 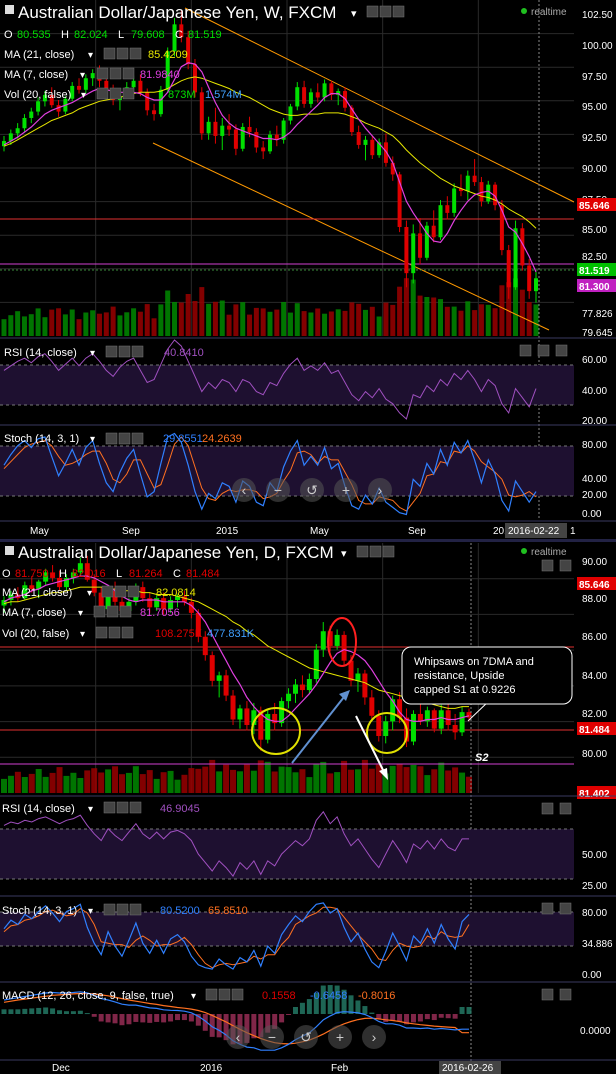 I want to click on daily-rsi-settings-icon, so click(x=109, y=807).